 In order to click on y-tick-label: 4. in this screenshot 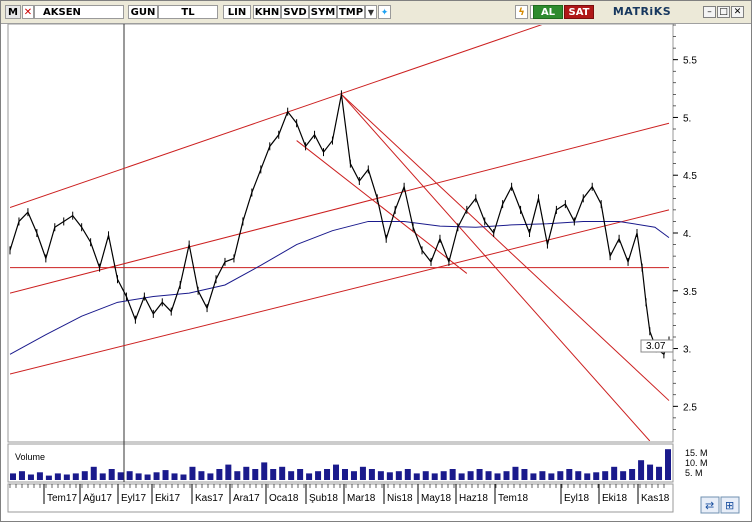, I will do `click(687, 234)`.